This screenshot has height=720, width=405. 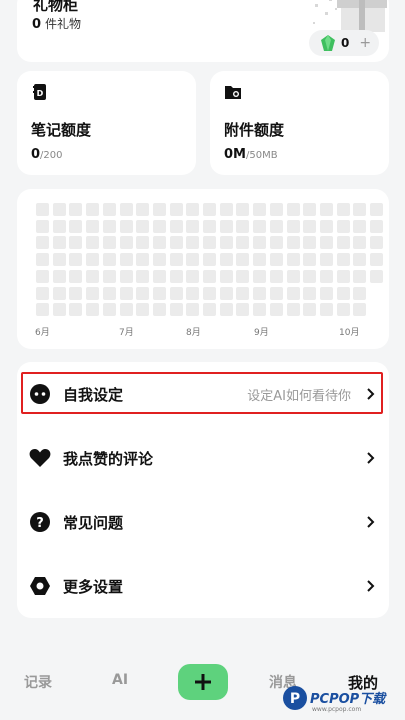 What do you see at coordinates (56, 23) in the screenshot?
I see `gift-count: 0 件礼物` at bounding box center [56, 23].